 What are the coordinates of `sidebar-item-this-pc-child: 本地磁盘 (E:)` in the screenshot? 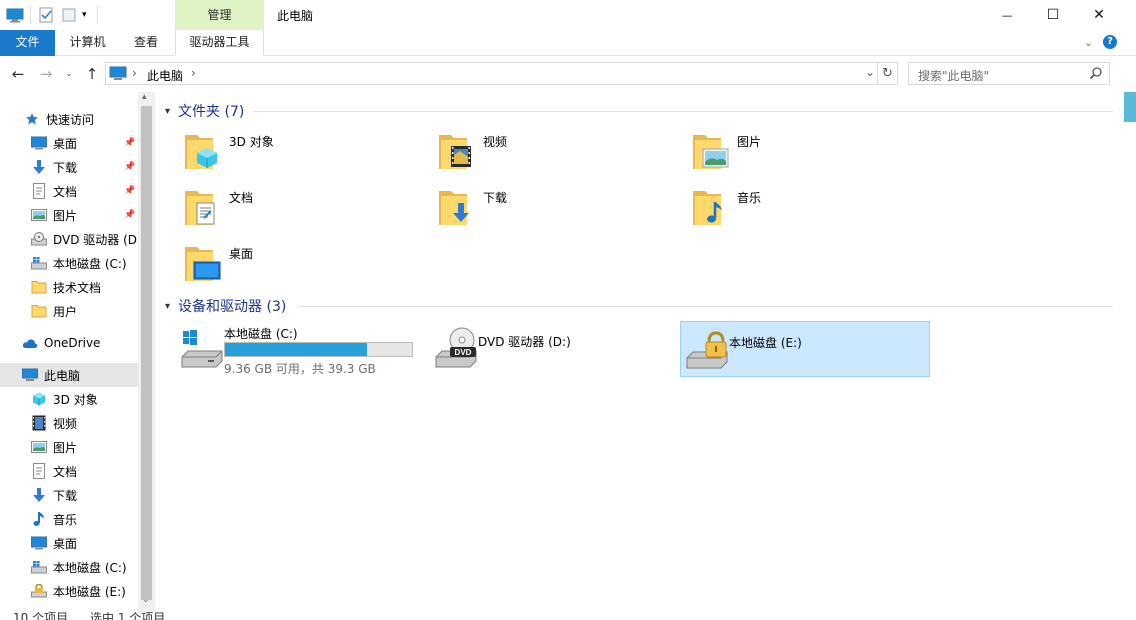 It's located at (69, 591).